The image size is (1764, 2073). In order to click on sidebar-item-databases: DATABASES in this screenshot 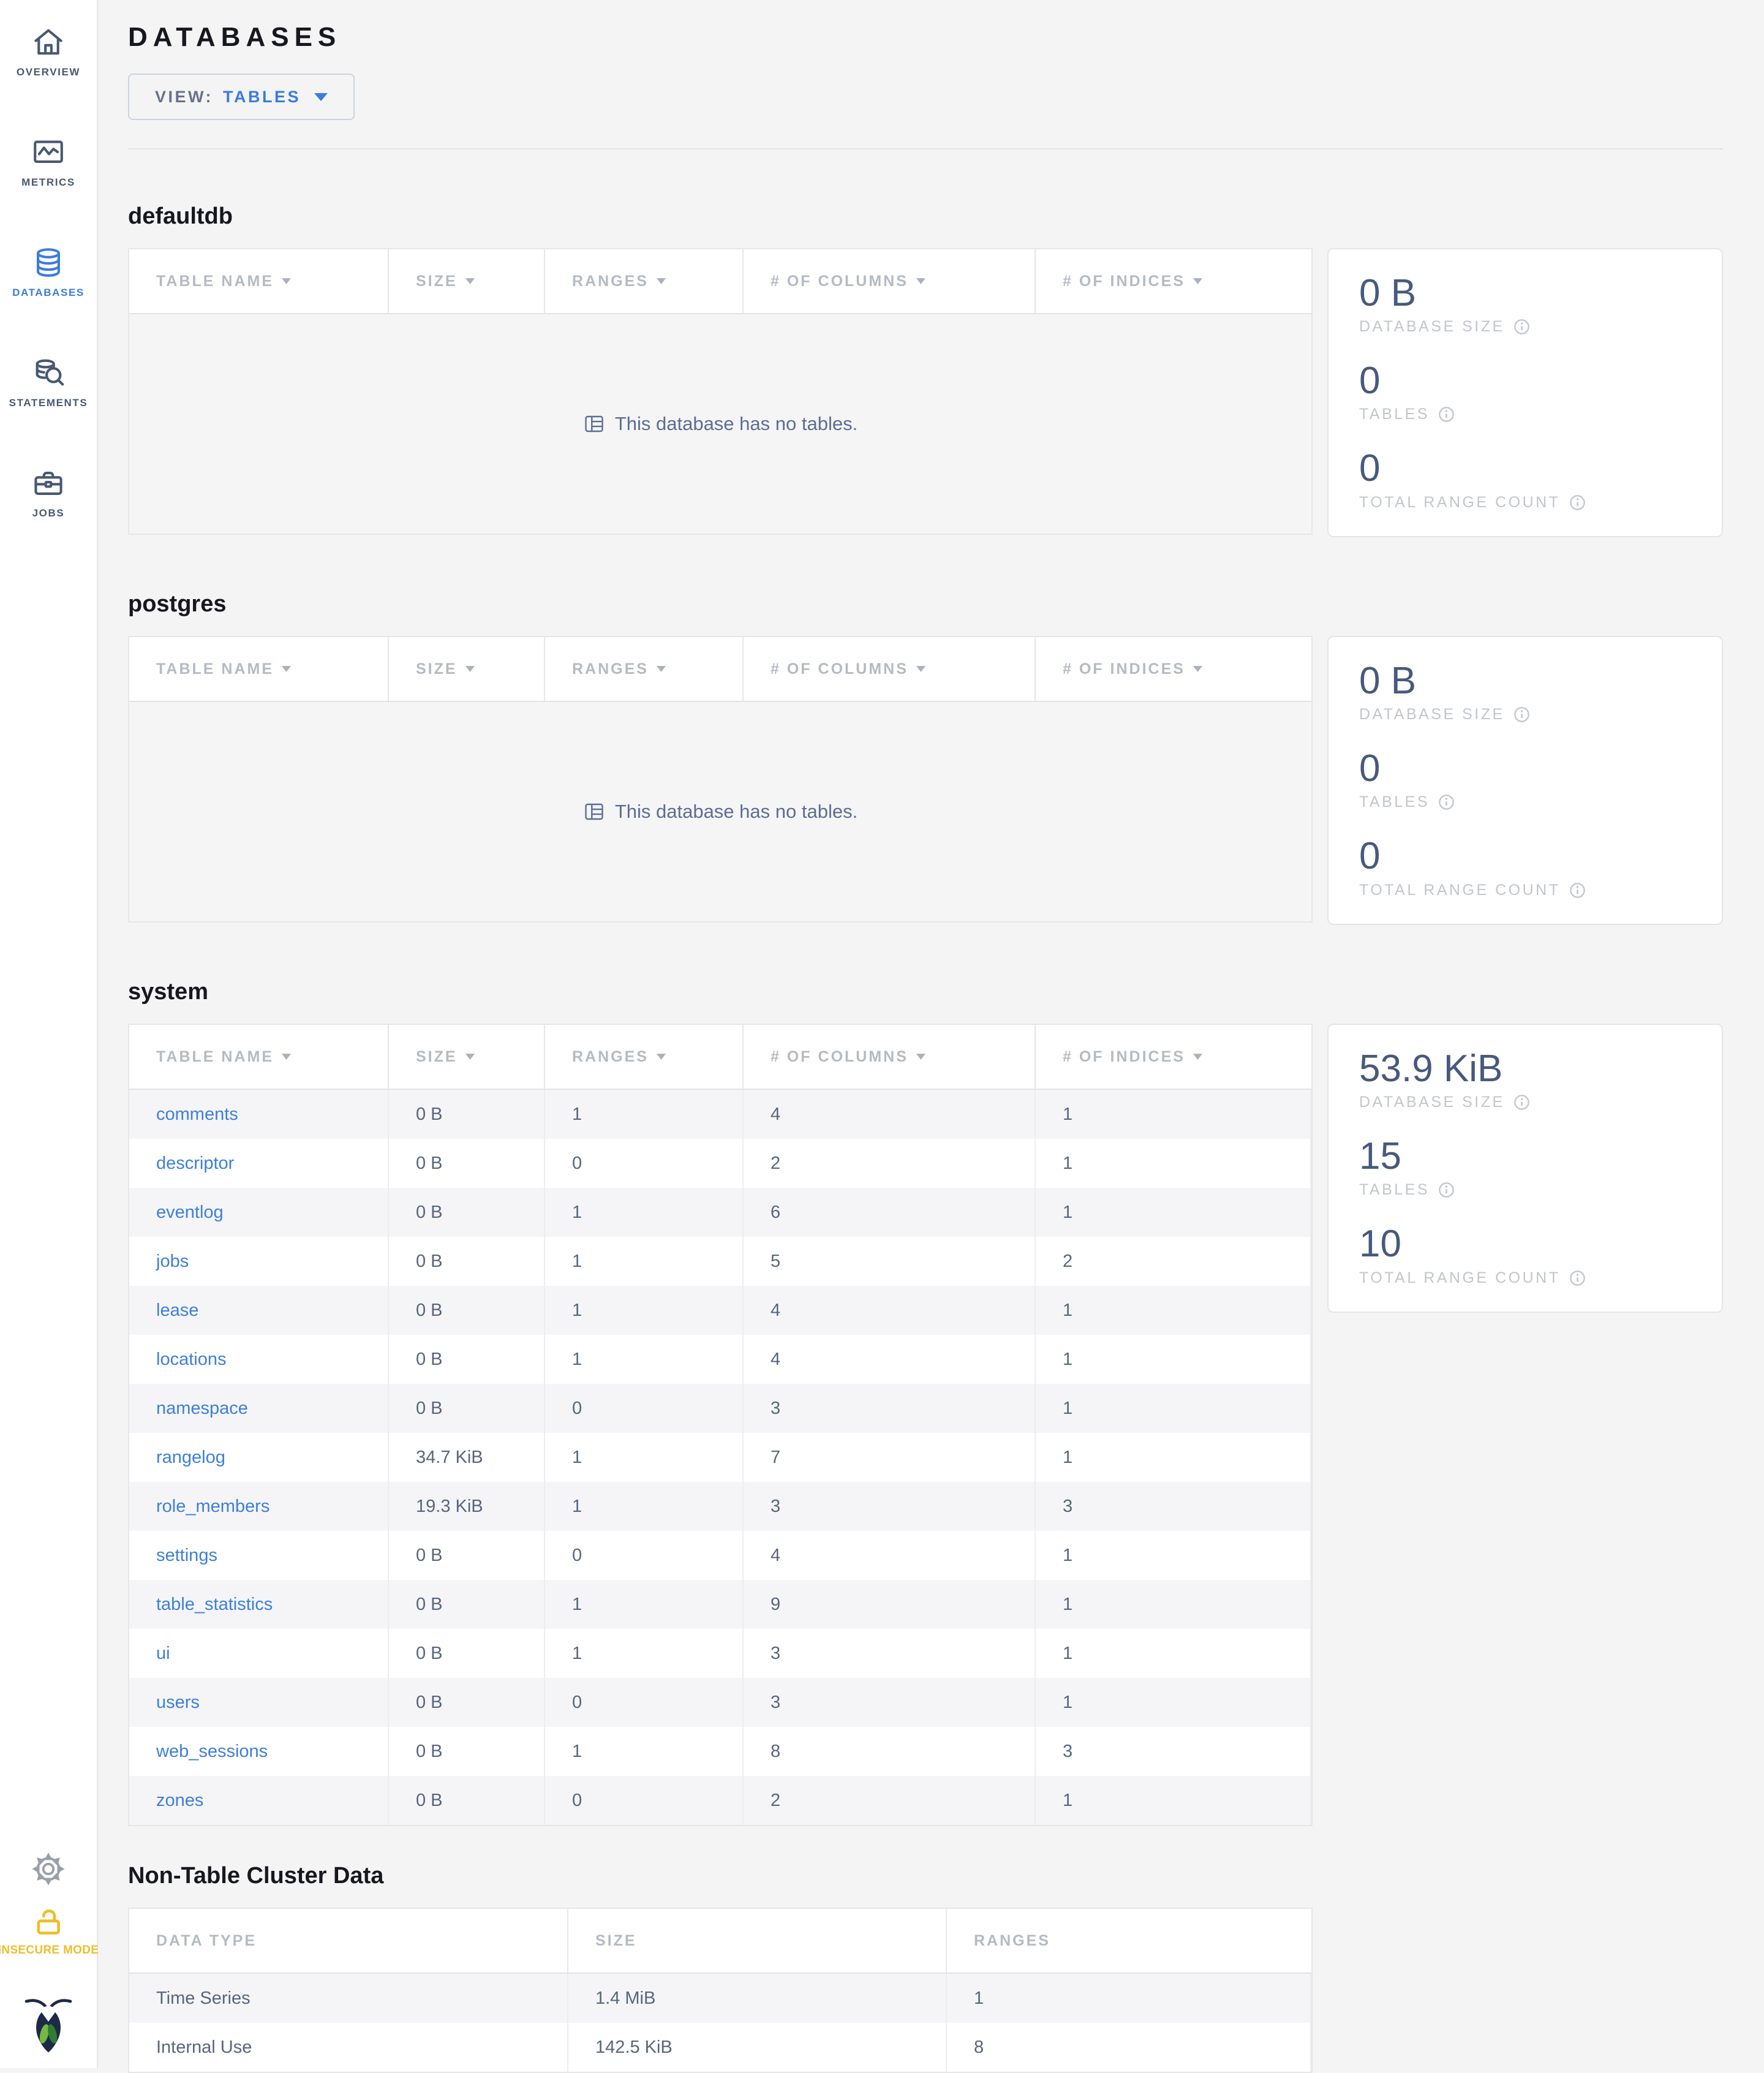, I will do `click(49, 272)`.